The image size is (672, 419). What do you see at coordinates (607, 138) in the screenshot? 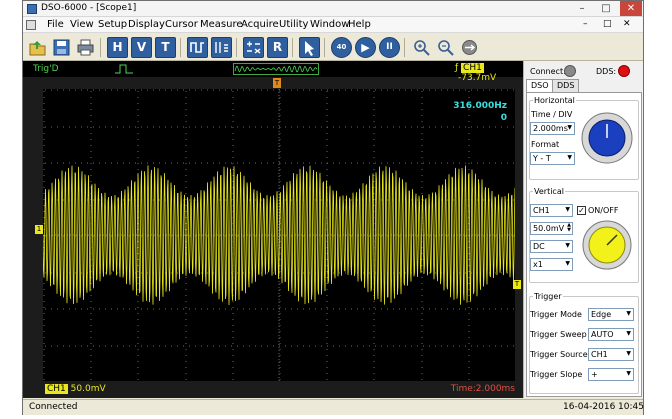
I see `time-div-knob-icon` at bounding box center [607, 138].